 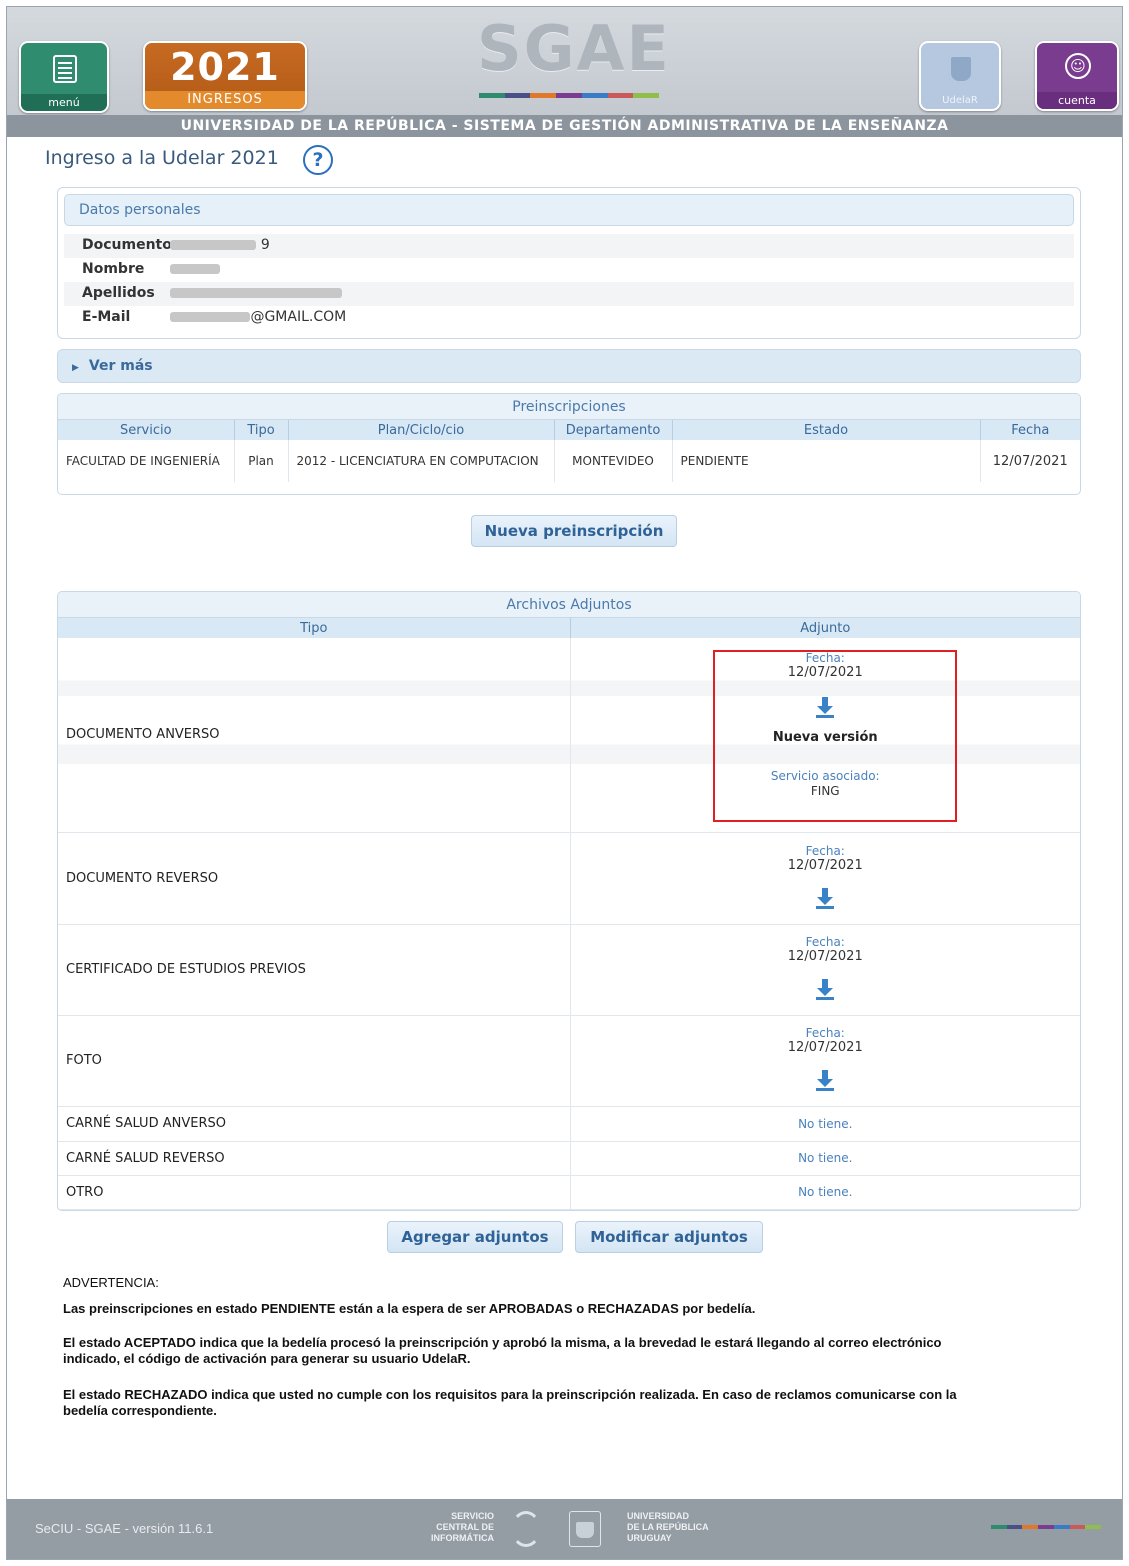 What do you see at coordinates (314, 735) in the screenshot?
I see `cell-tipo: DOCUMENTO ANVERSO` at bounding box center [314, 735].